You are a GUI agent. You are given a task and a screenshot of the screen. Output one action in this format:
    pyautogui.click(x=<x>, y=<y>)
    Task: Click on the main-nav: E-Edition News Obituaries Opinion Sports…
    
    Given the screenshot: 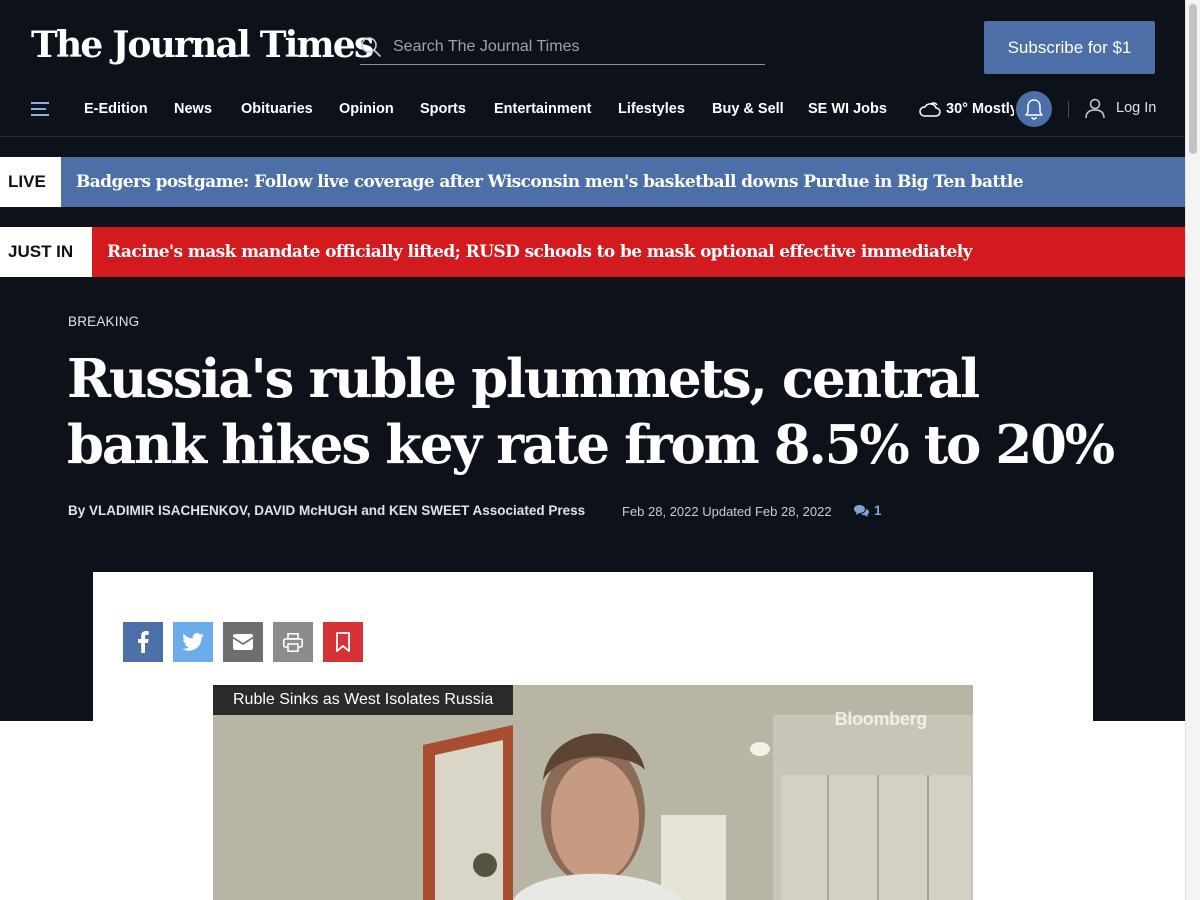 What is the action you would take?
    pyautogui.click(x=592, y=112)
    